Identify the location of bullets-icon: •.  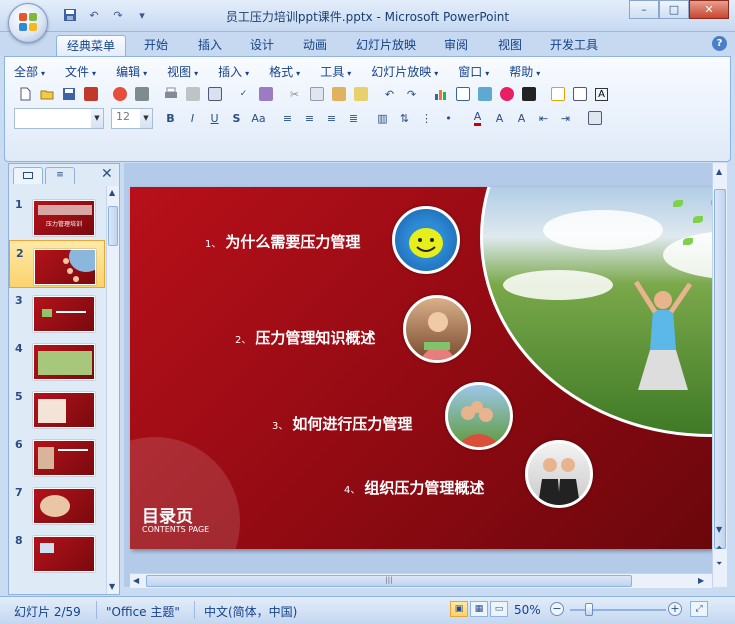
(448, 118).